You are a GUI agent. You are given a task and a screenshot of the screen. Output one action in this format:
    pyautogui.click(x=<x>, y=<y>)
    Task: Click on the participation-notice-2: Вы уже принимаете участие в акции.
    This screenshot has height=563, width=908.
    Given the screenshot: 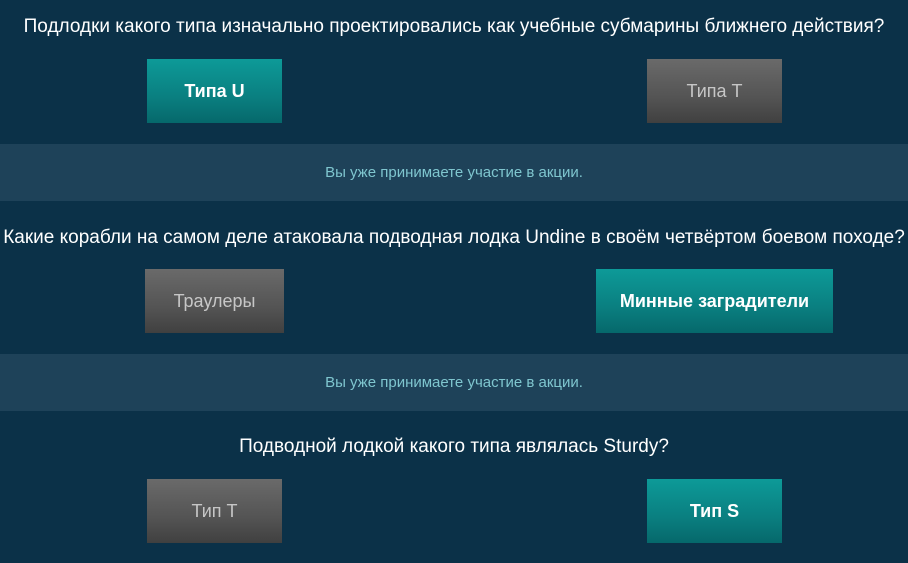 What is the action you would take?
    pyautogui.click(x=454, y=382)
    